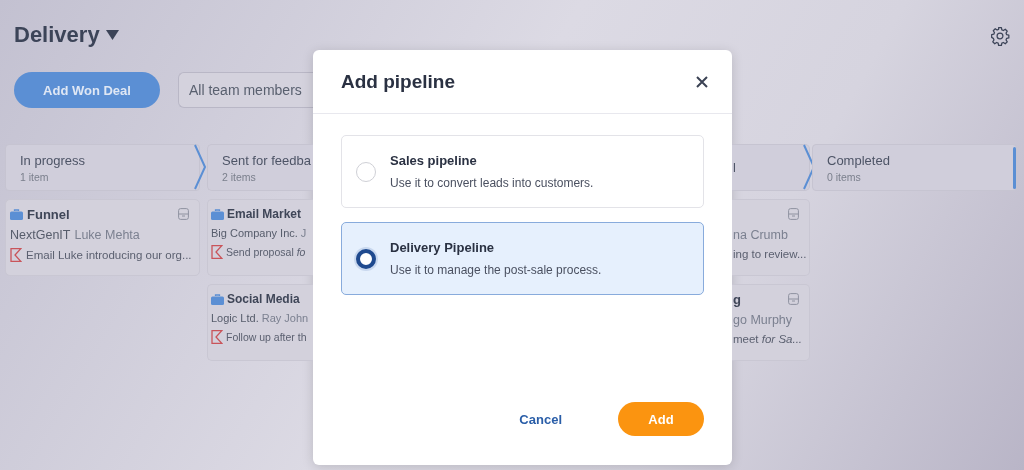  Describe the element at coordinates (763, 320) in the screenshot. I see `contact-name: go Murphy` at that location.